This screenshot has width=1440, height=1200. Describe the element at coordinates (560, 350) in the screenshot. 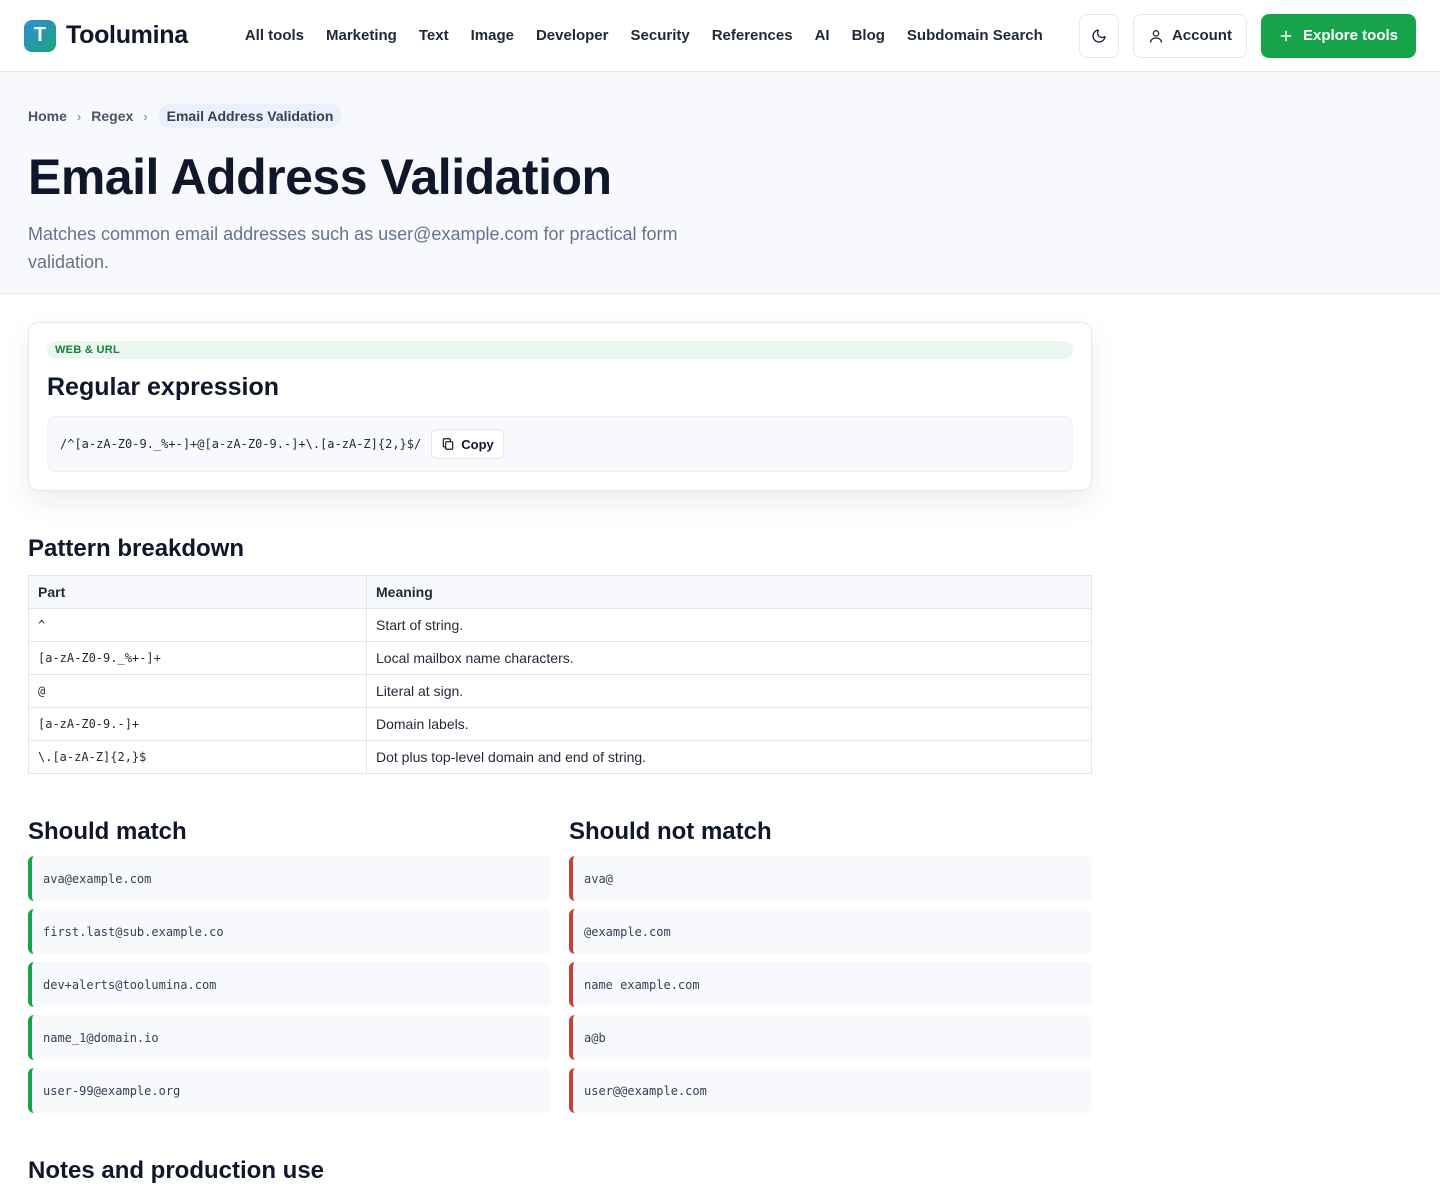

I see `category-badge: WEB & URL` at that location.